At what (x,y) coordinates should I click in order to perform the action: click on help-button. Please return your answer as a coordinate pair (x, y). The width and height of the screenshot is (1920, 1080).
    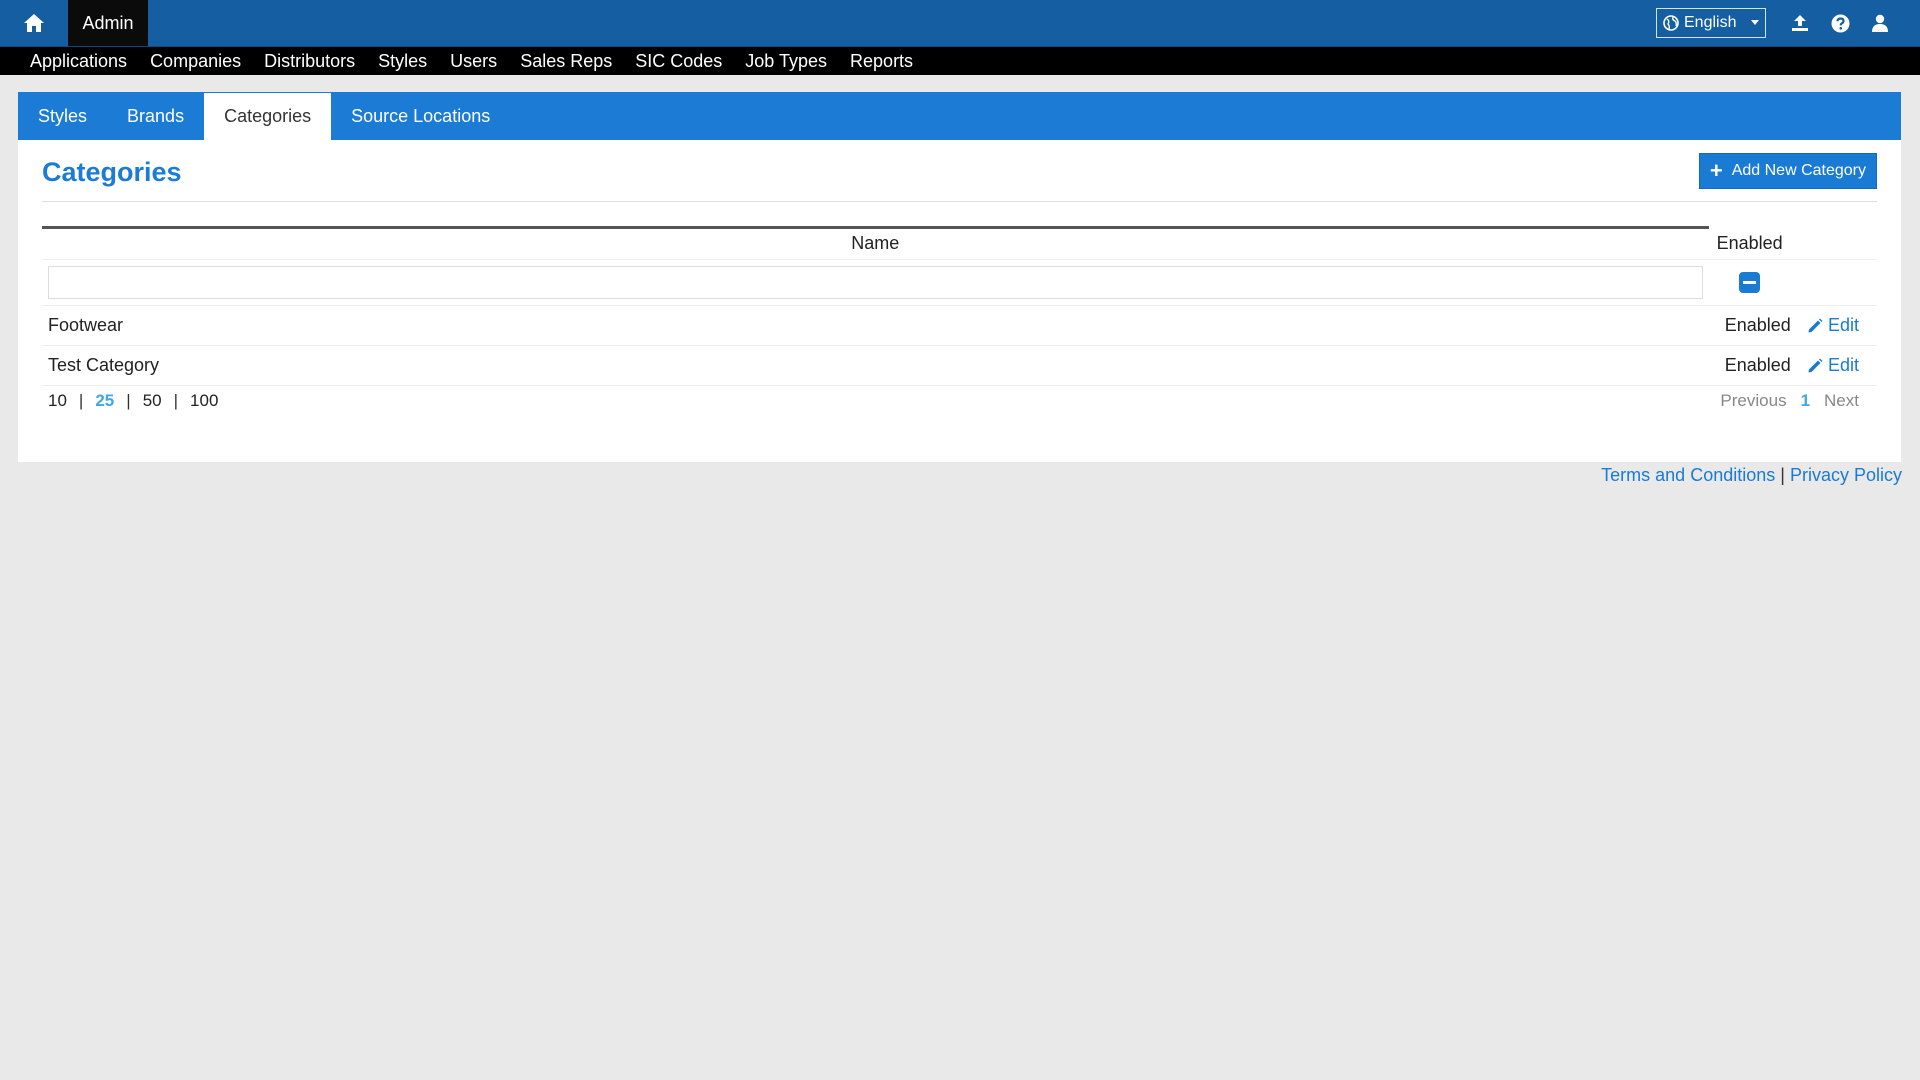
    Looking at the image, I should click on (1840, 23).